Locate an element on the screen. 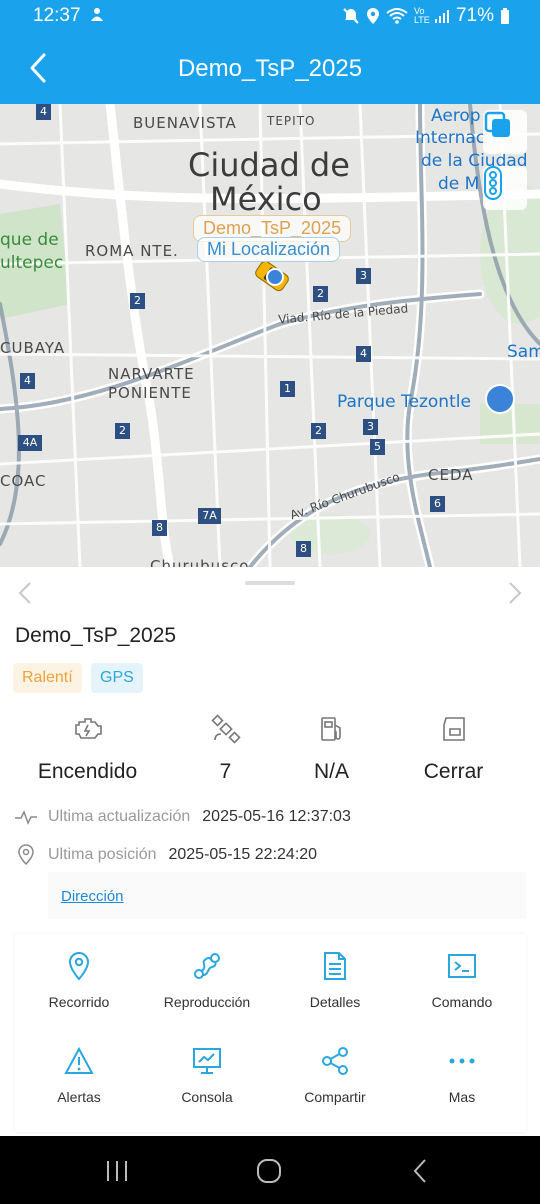 The image size is (540, 1204). status-bar: 12:37 Vo LTE 71% is located at coordinates (270, 16).